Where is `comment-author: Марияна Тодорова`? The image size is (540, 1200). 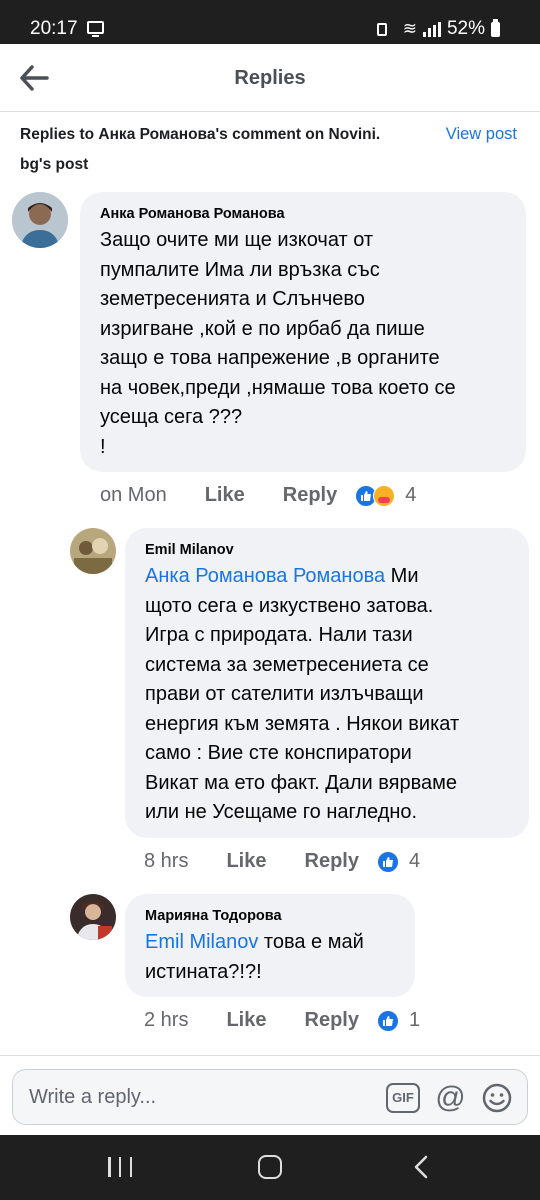 comment-author: Марияна Тодорова is located at coordinates (270, 916).